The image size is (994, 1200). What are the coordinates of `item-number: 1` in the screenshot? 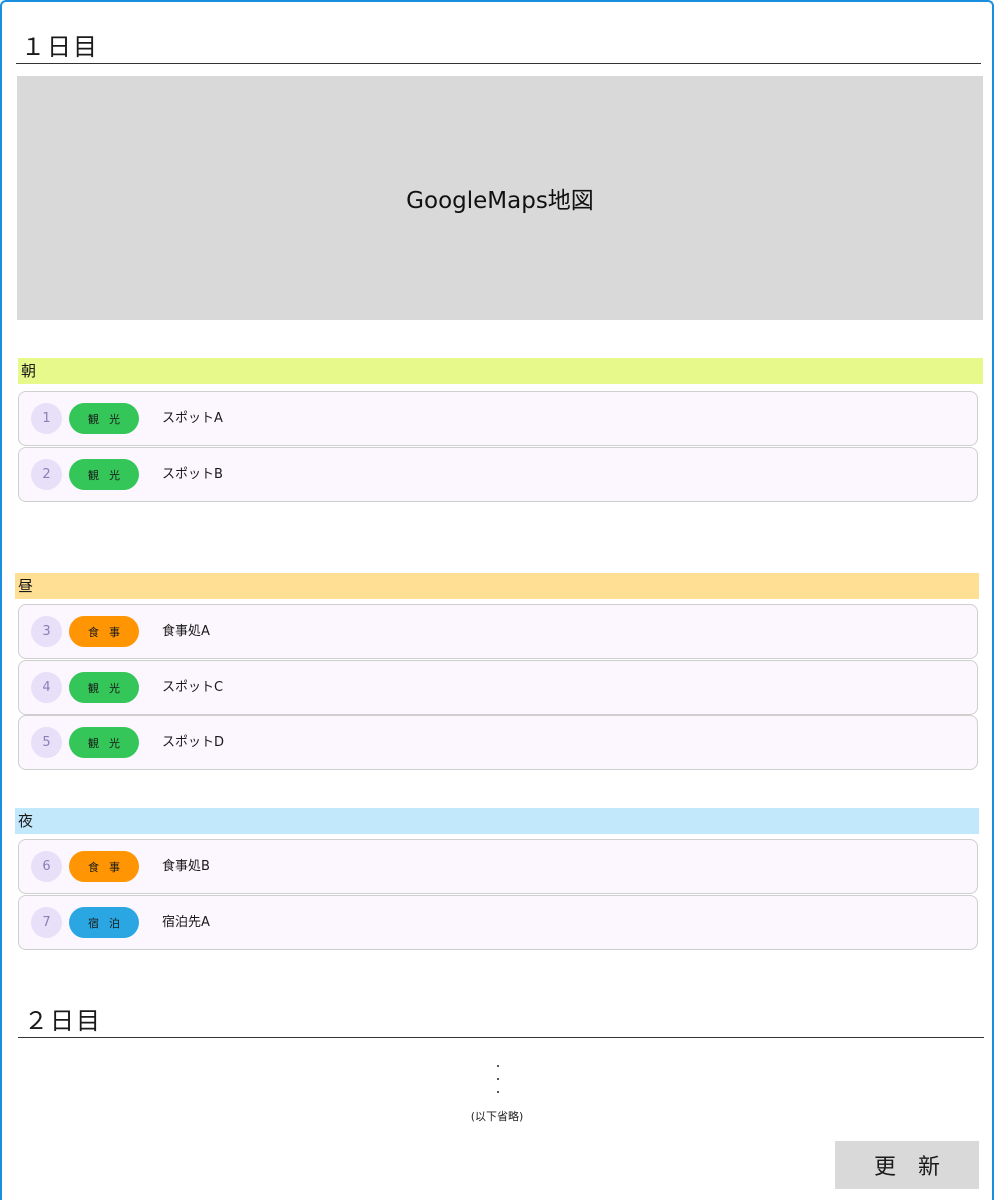 It's located at (46, 418).